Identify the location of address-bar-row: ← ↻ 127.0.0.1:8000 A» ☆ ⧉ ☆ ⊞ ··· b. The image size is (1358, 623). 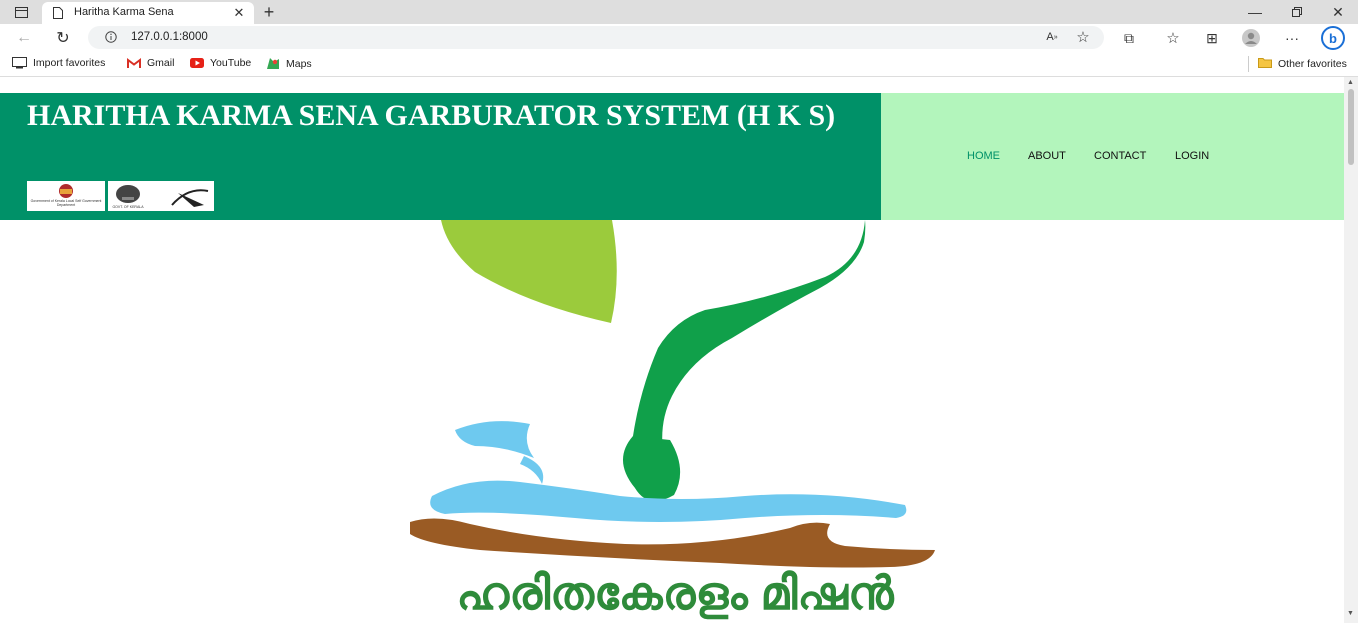
(679, 38).